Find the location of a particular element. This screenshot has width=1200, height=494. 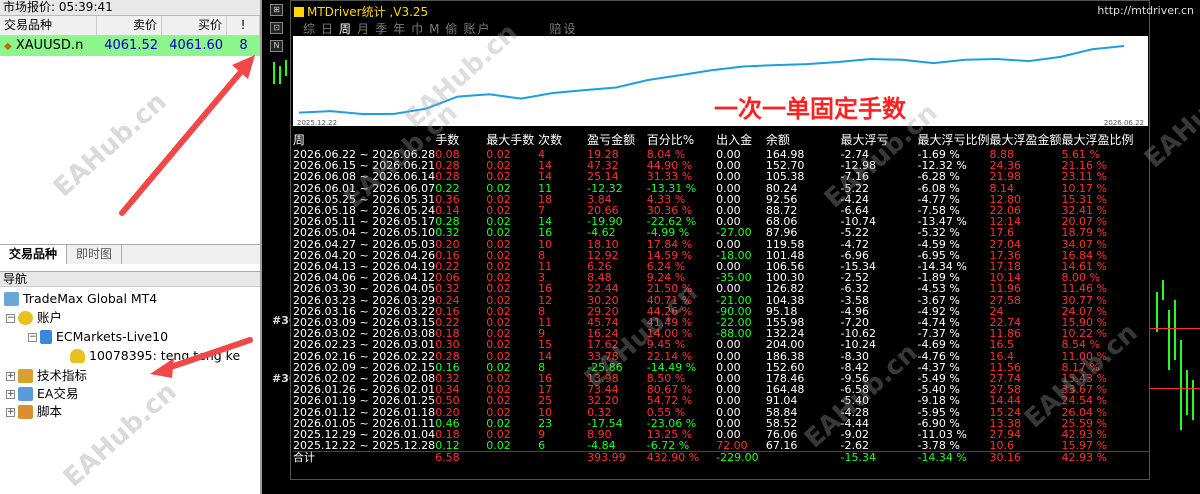

spread-cell: 8 is located at coordinates (243, 45).